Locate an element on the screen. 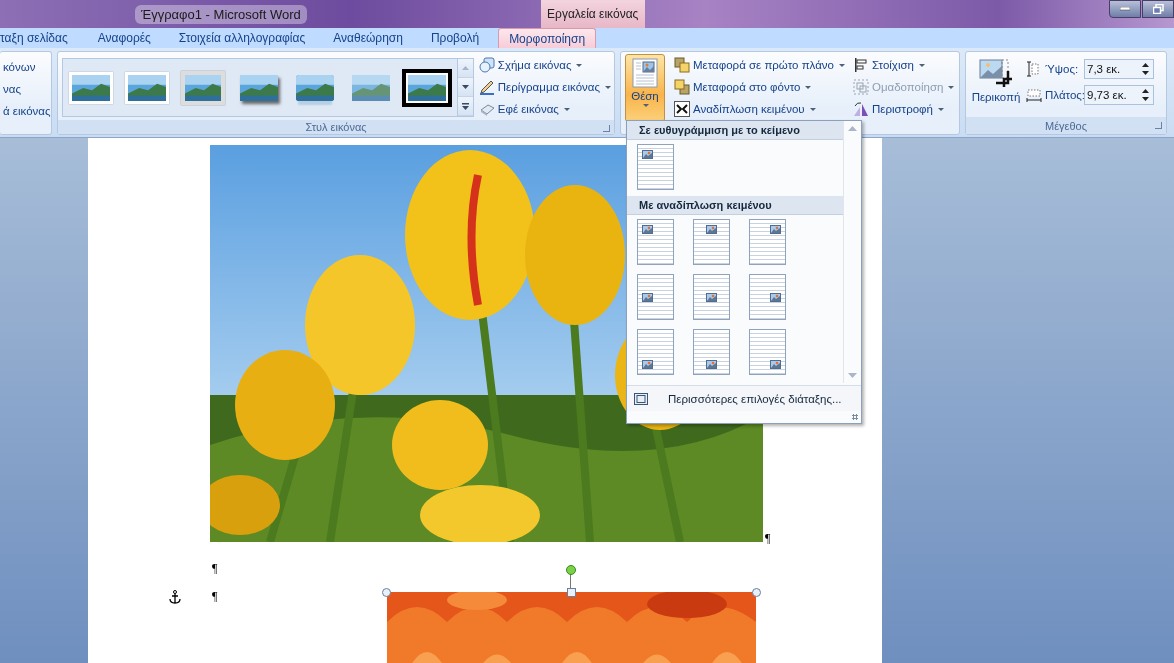  ribbon-tab: Στοιχεία αλληλογραφίας is located at coordinates (242, 38).